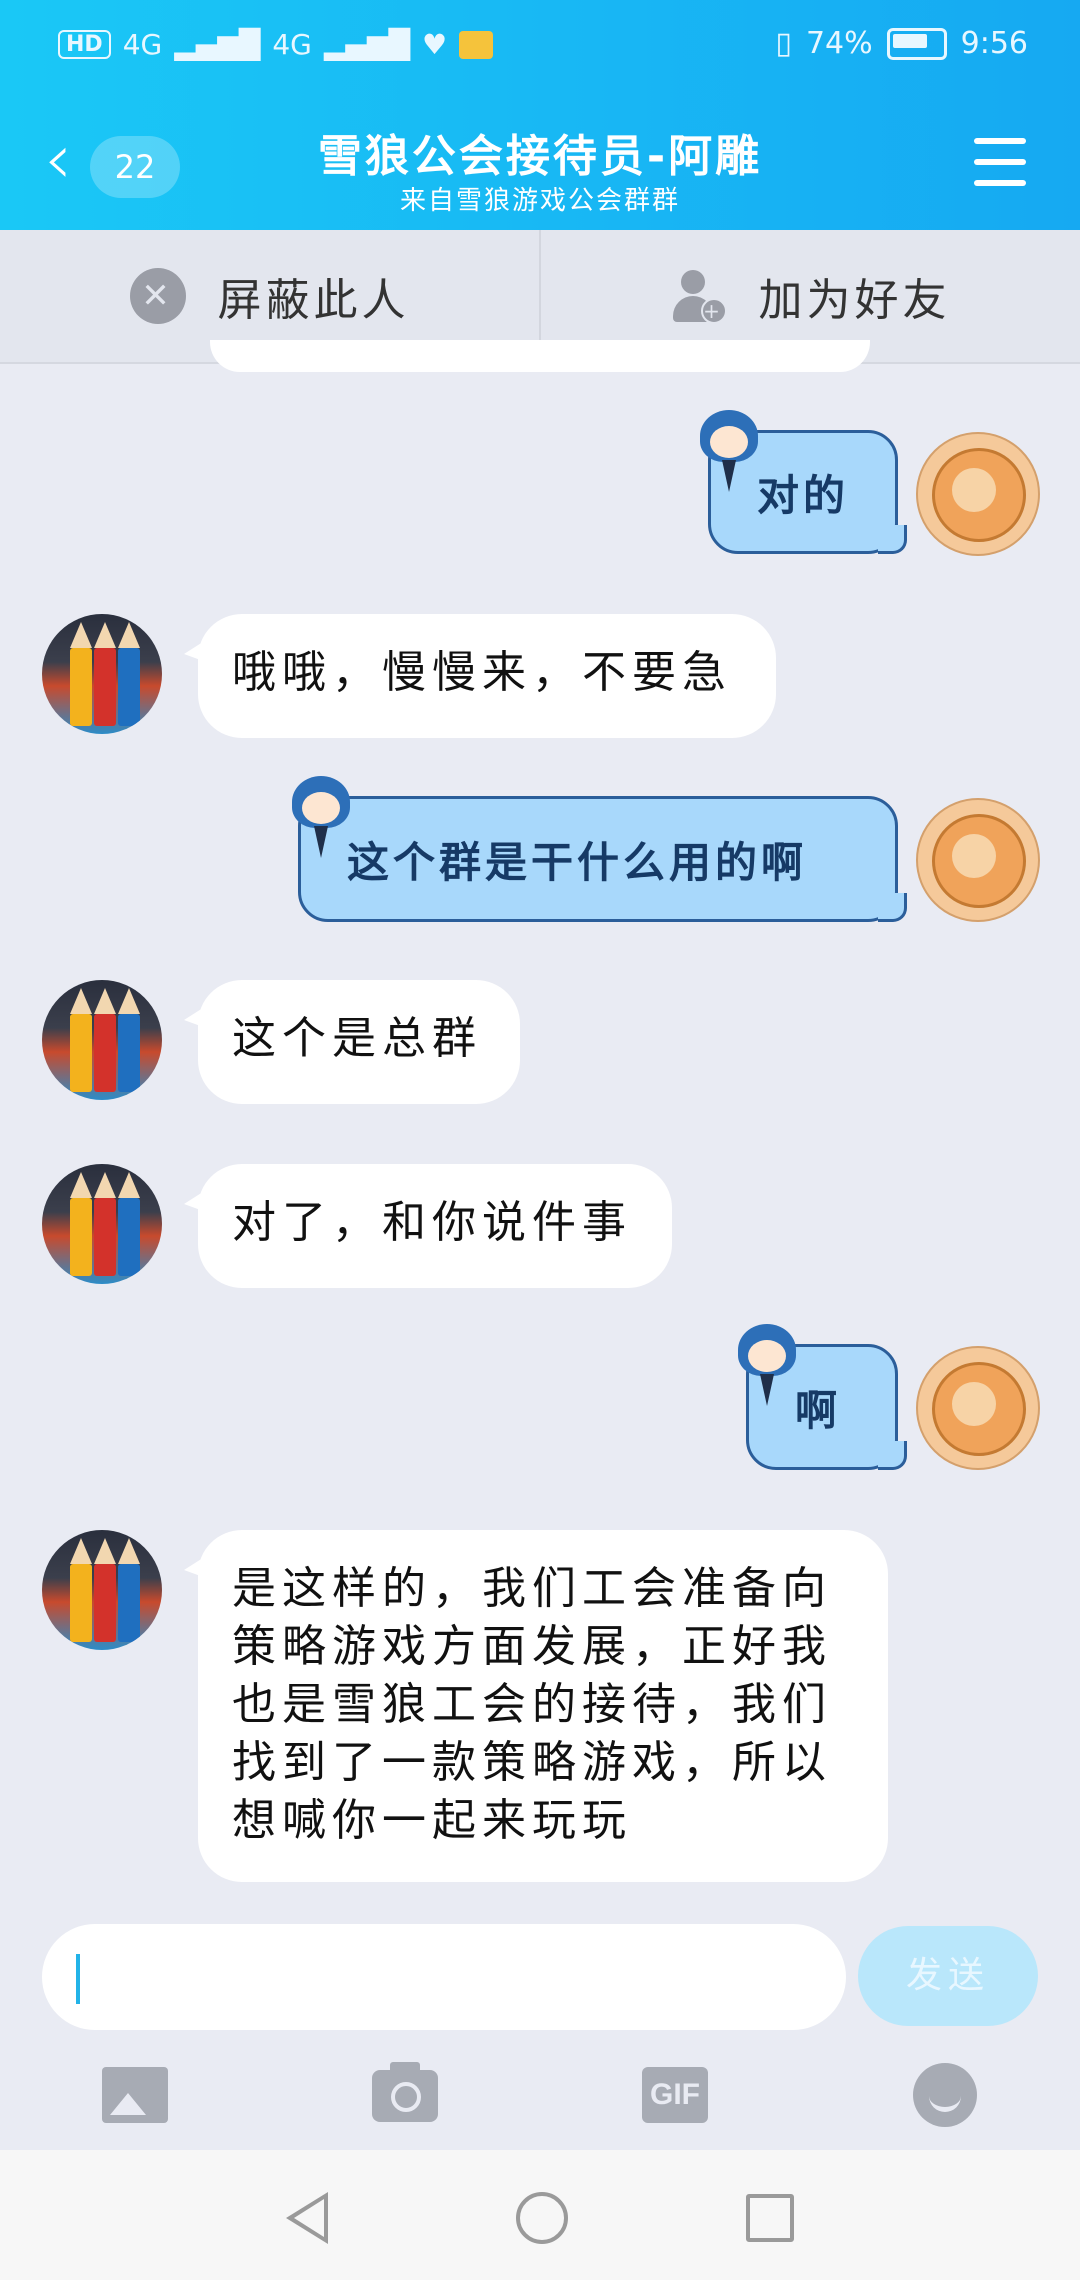 This screenshot has height=2280, width=1080. I want to click on gif-icon: GIF, so click(675, 2095).